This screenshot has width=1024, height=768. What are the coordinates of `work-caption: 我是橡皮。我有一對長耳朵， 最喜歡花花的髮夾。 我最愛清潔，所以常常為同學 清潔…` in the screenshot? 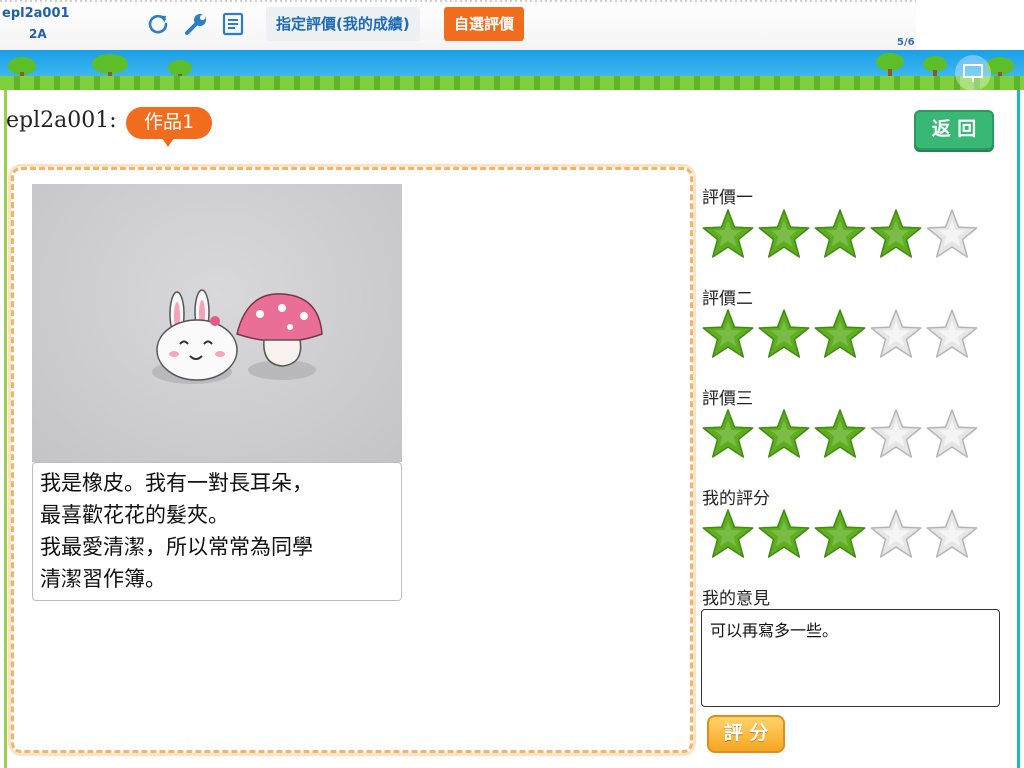 It's located at (217, 531).